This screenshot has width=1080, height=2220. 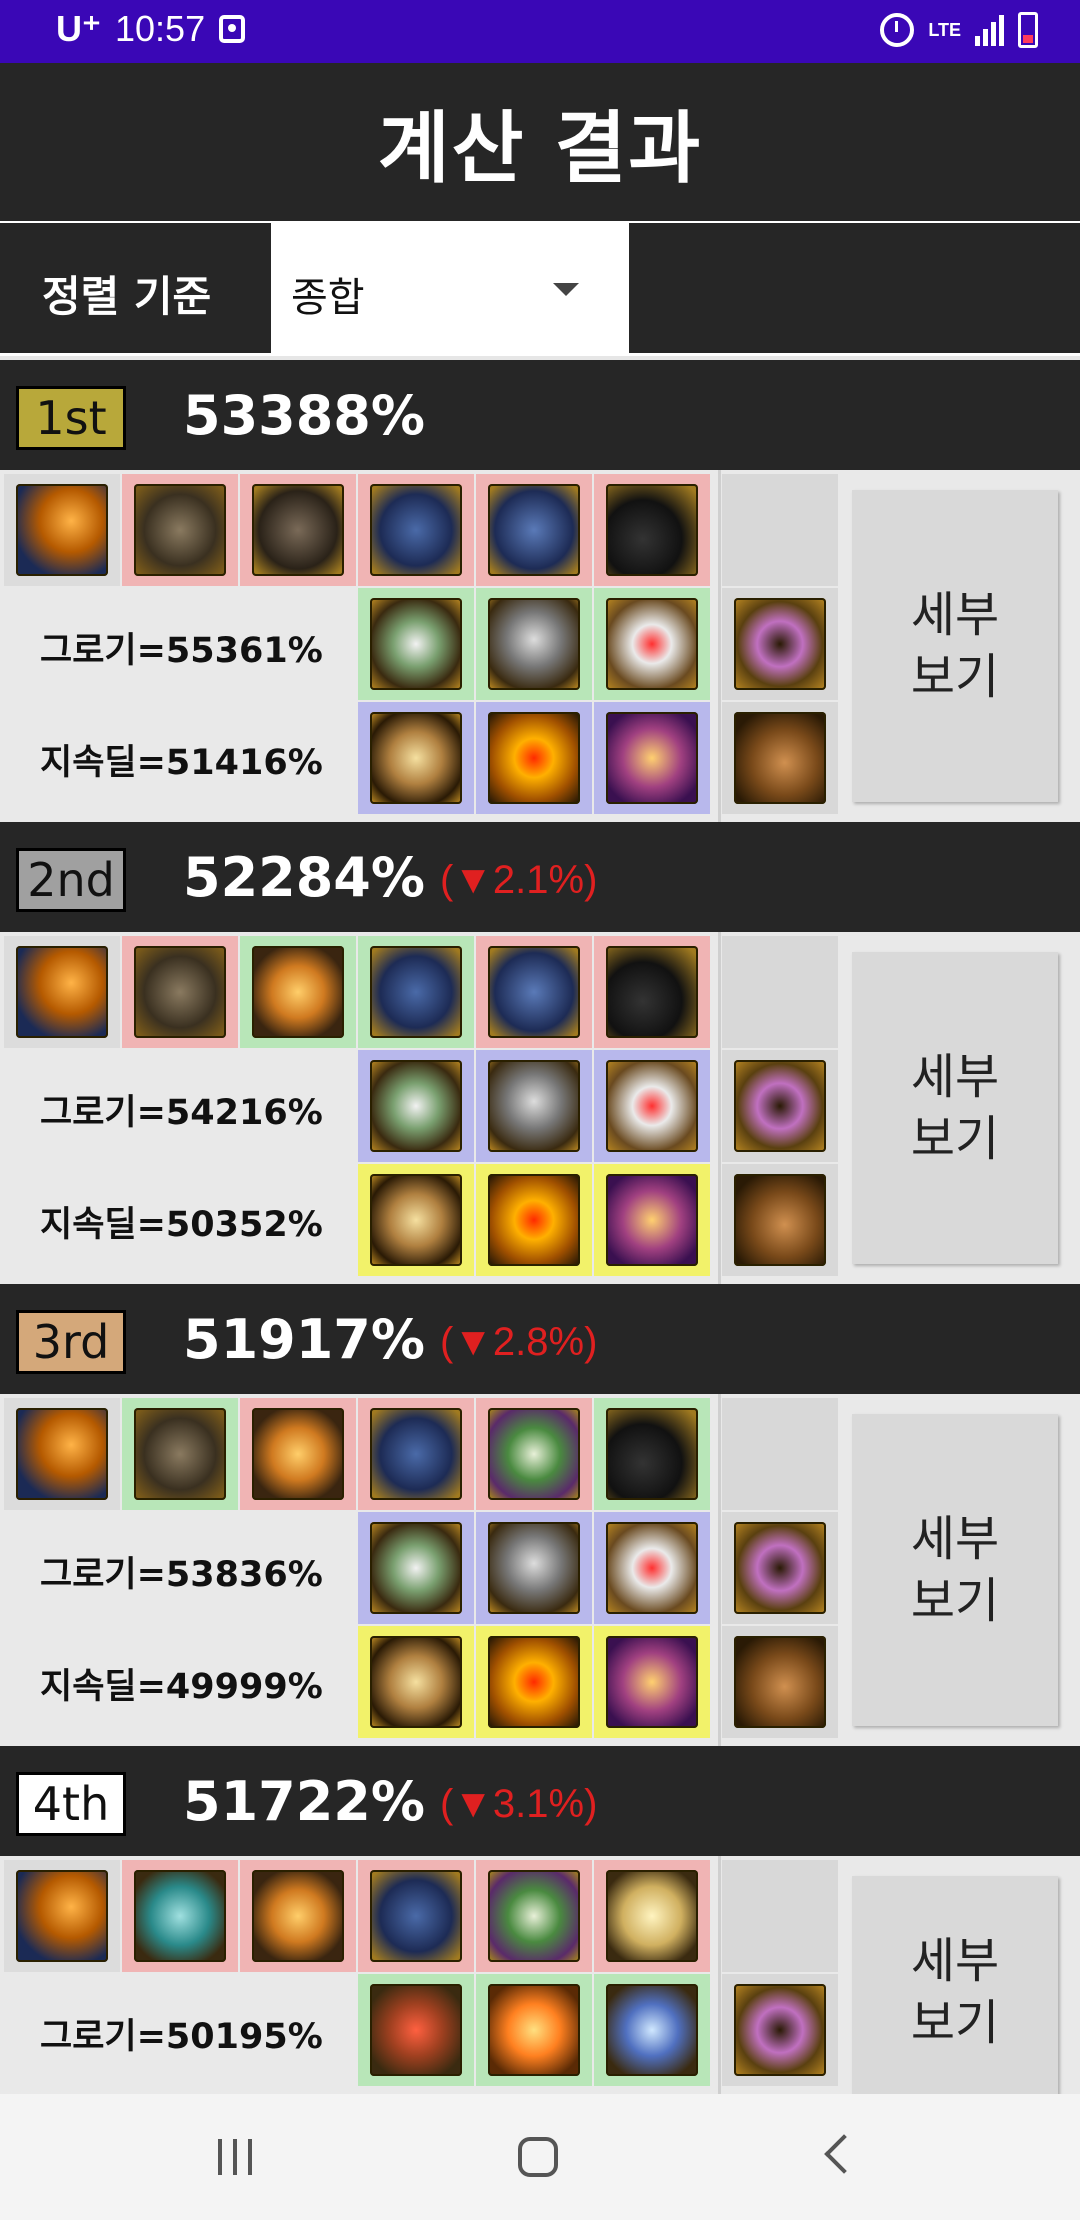 What do you see at coordinates (235, 2157) in the screenshot?
I see `recent-apps-icon` at bounding box center [235, 2157].